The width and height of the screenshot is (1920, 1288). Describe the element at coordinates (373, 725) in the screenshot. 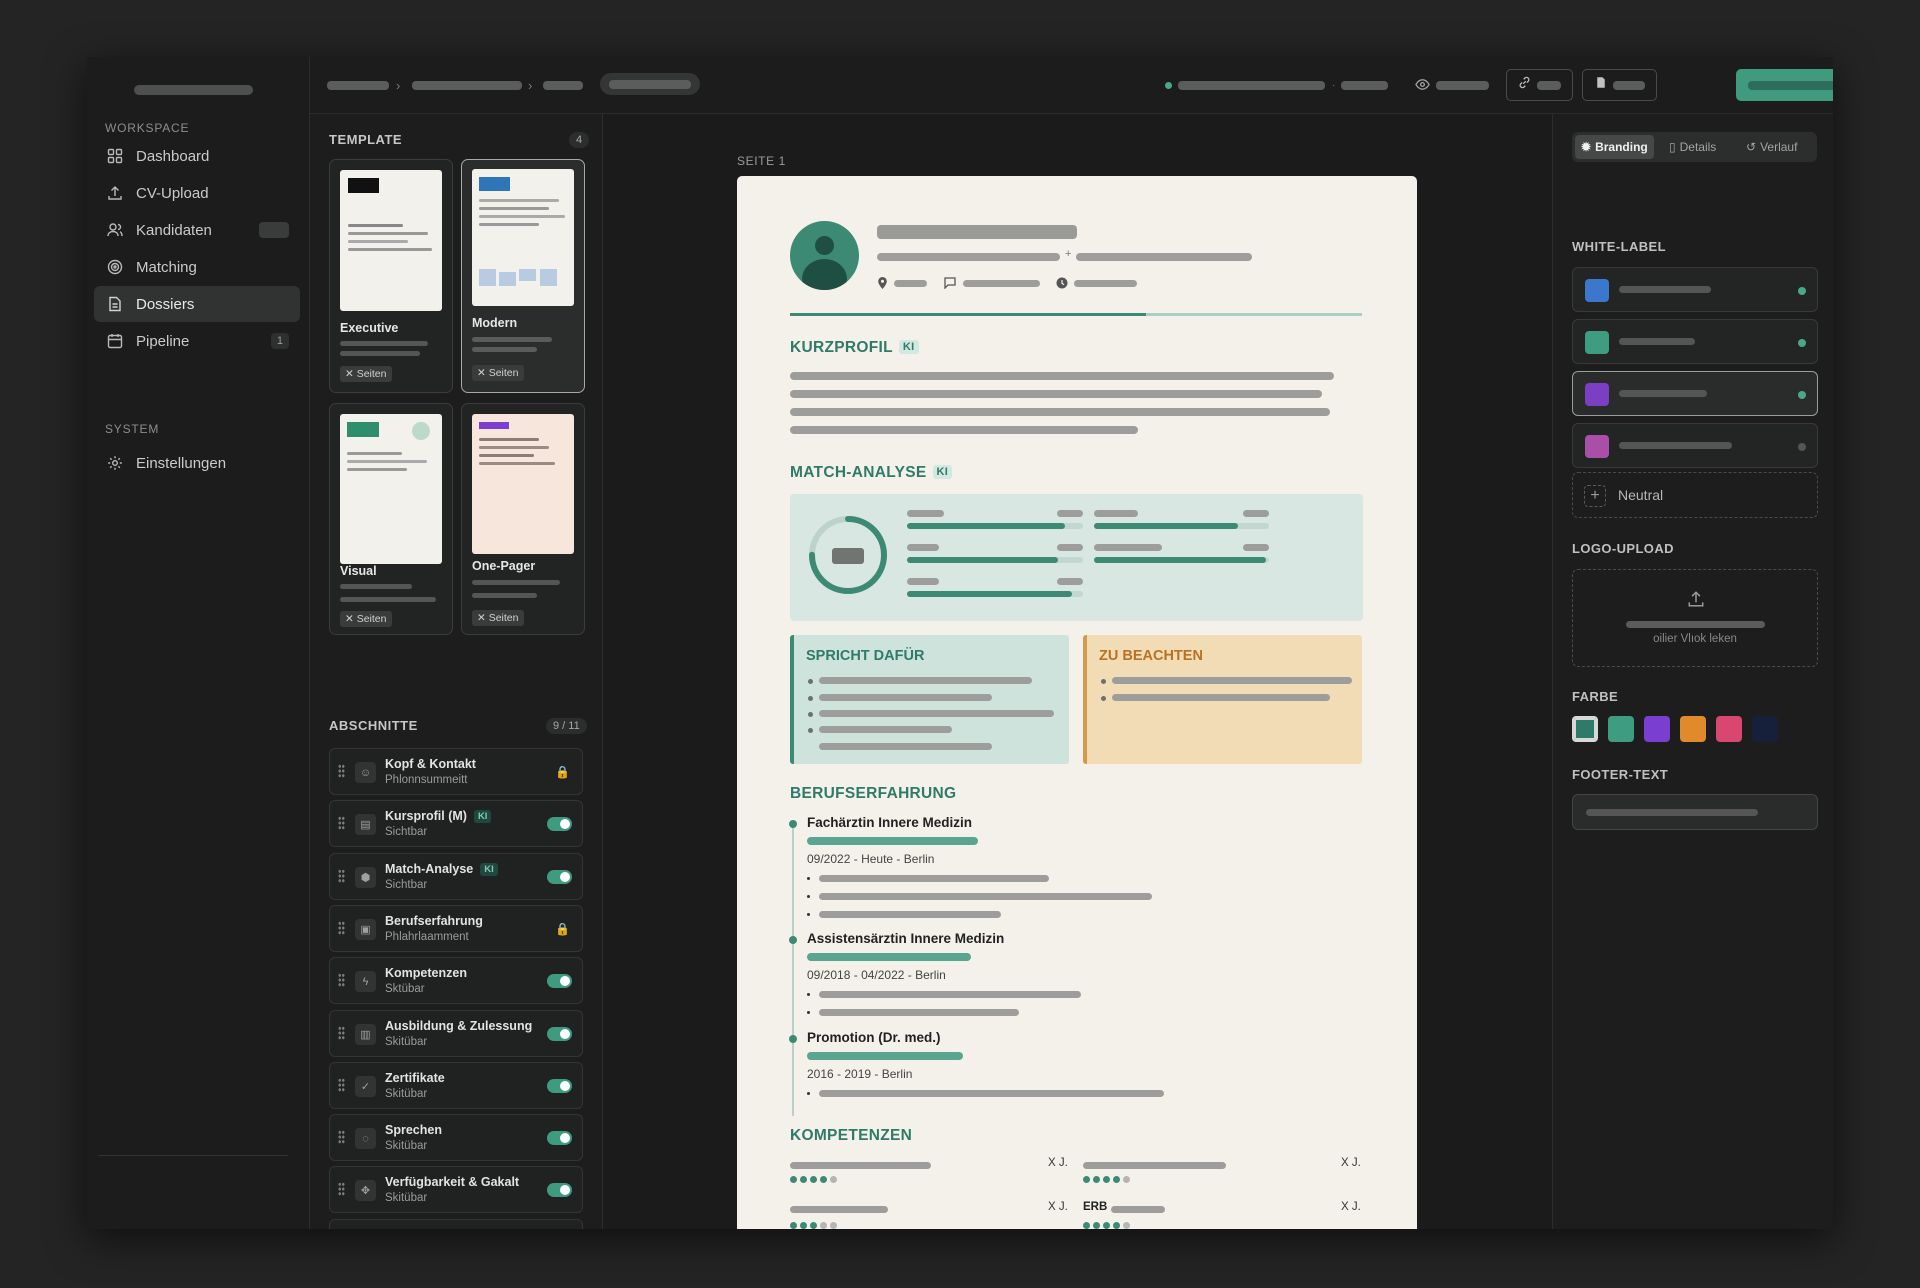

I see `sections-title: ABSCHNITTE` at that location.